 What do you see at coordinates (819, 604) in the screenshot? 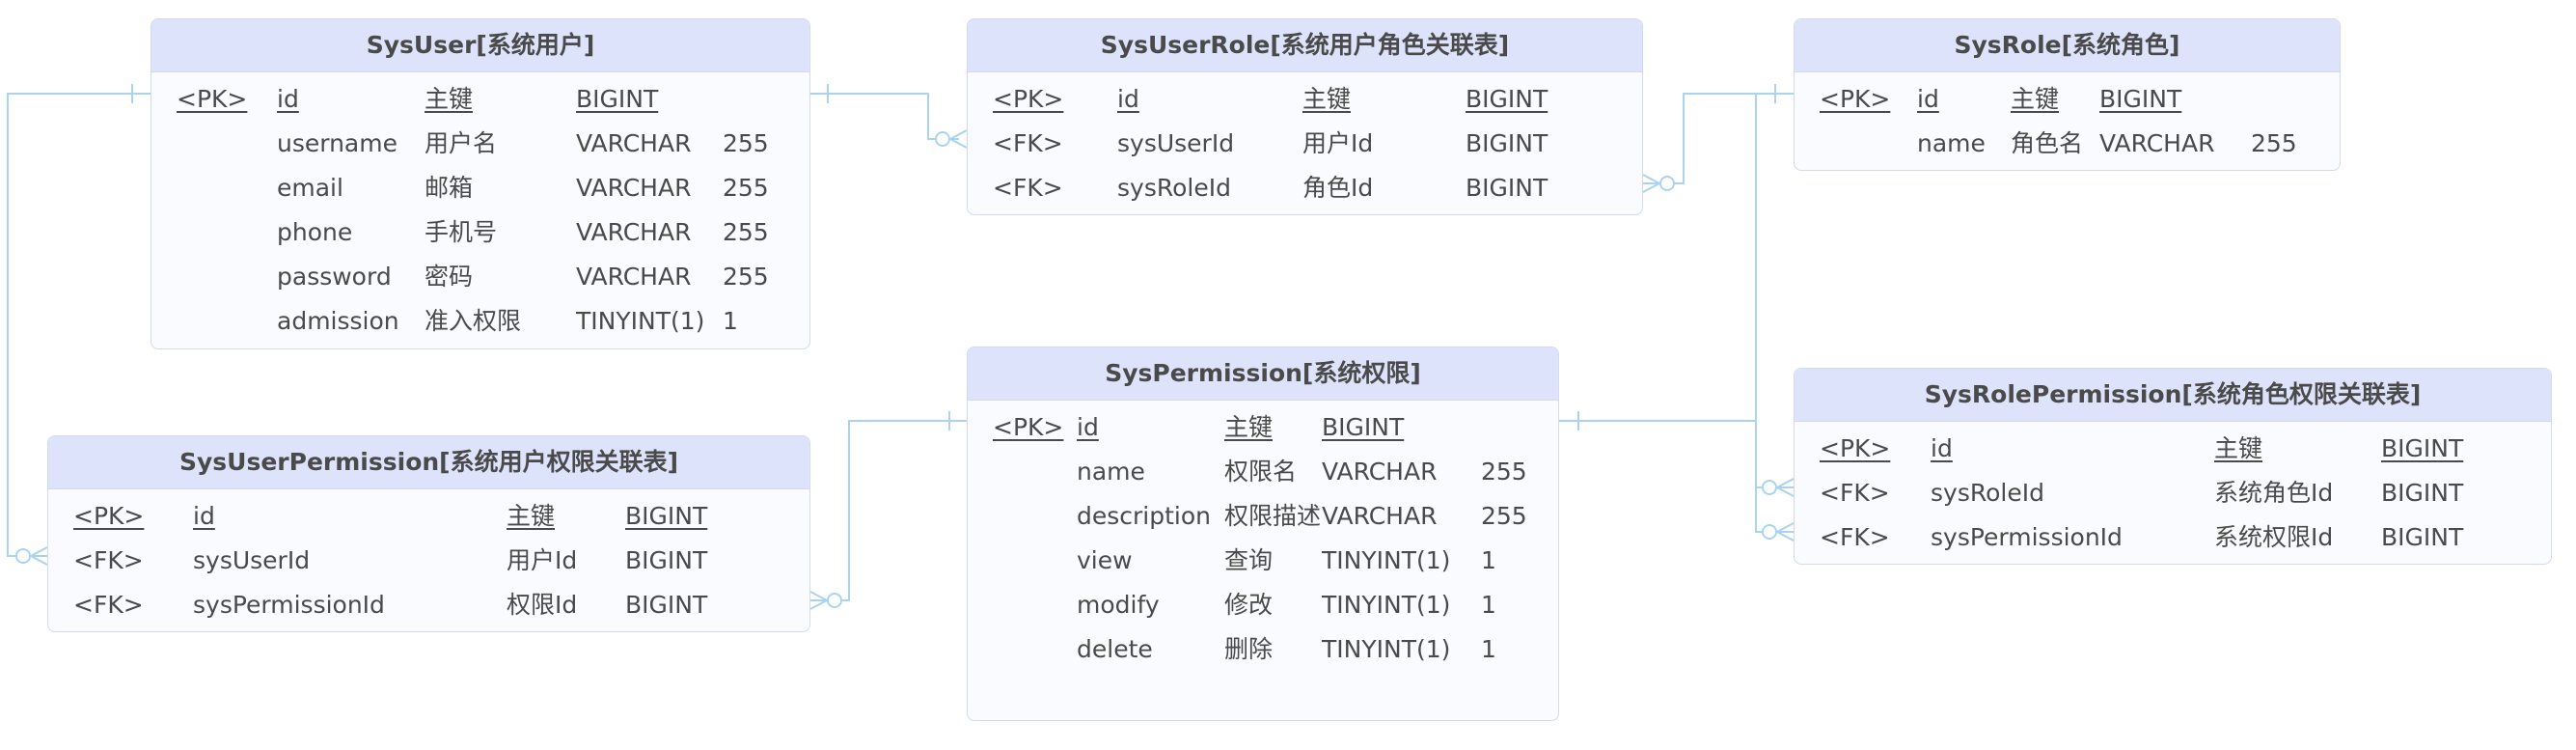
I see `edge-permission-to-user-permission-many-foot-lower` at bounding box center [819, 604].